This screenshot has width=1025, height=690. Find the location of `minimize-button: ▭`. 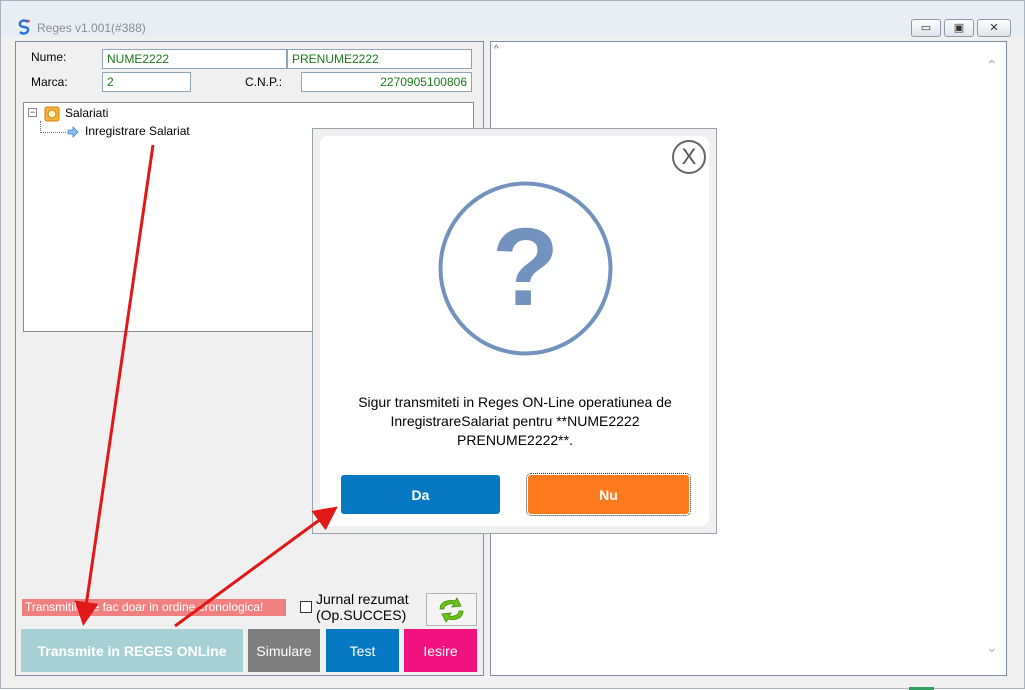

minimize-button: ▭ is located at coordinates (926, 28).